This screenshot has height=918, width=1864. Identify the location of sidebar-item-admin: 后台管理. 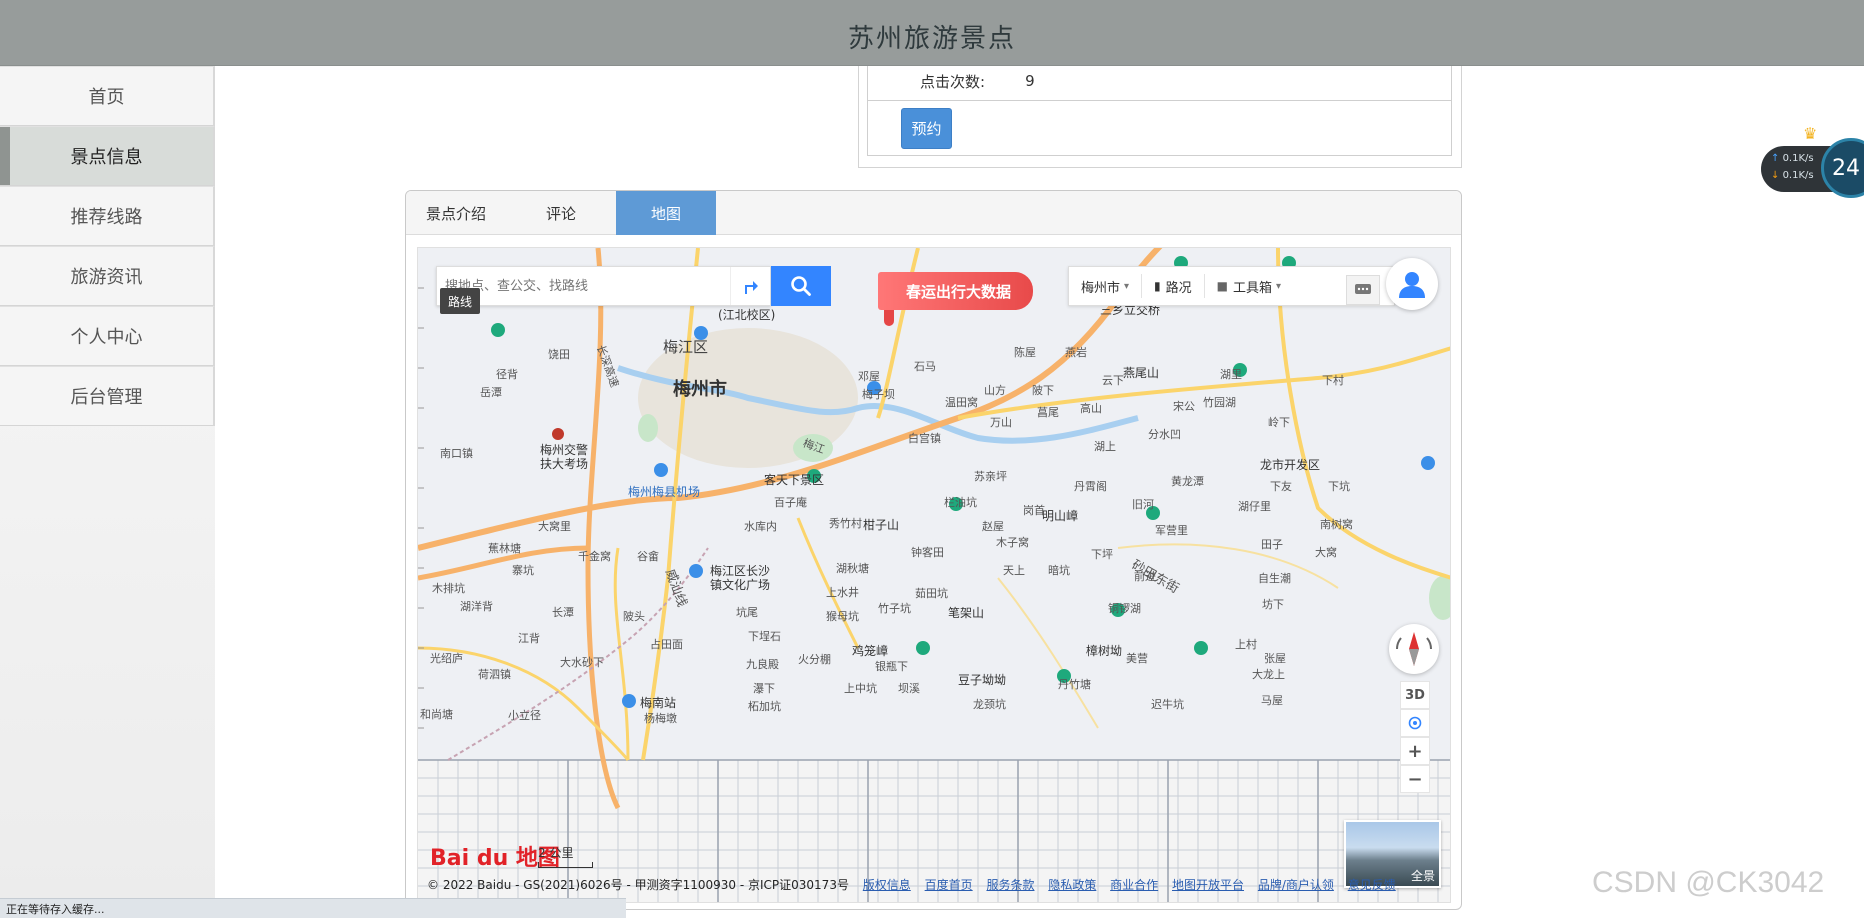
(107, 396).